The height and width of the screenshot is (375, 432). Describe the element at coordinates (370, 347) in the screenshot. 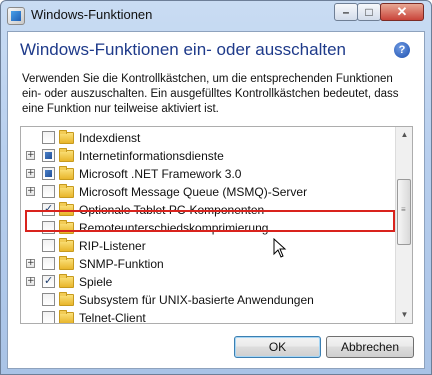

I see `cancel-button: Abbrechen` at that location.